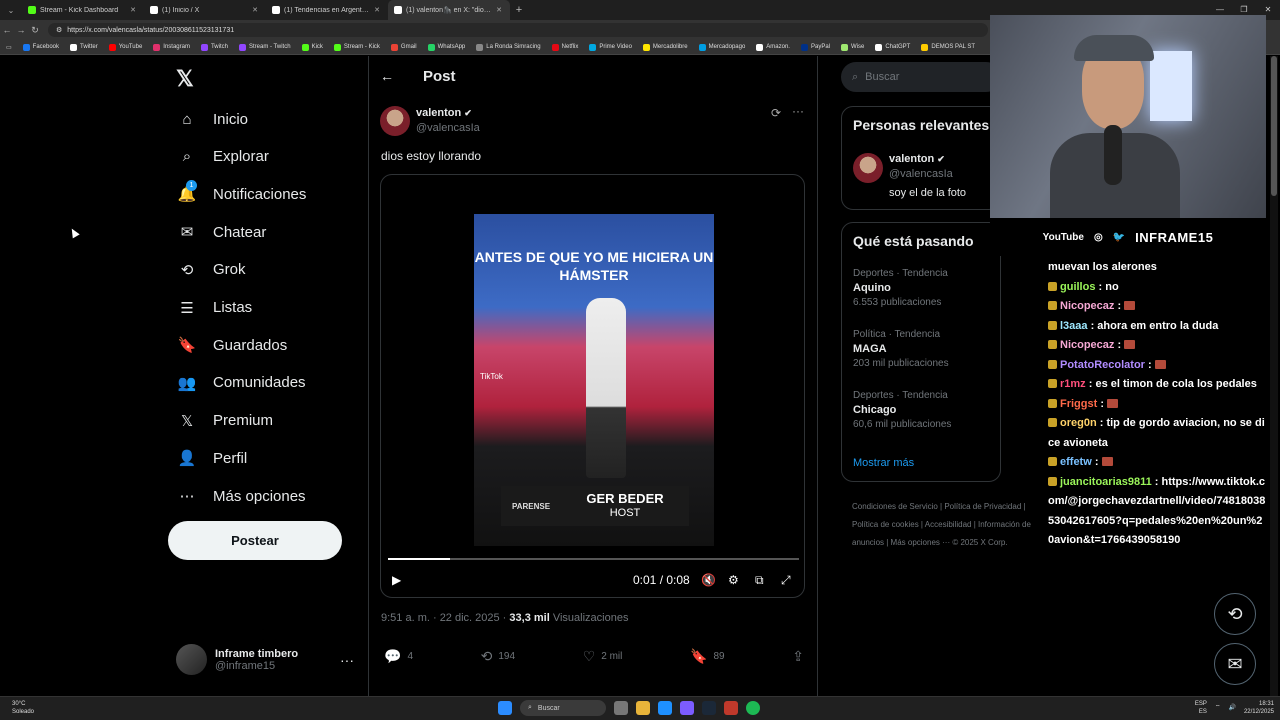  I want to click on bookmark-item: YouTube, so click(125, 47).